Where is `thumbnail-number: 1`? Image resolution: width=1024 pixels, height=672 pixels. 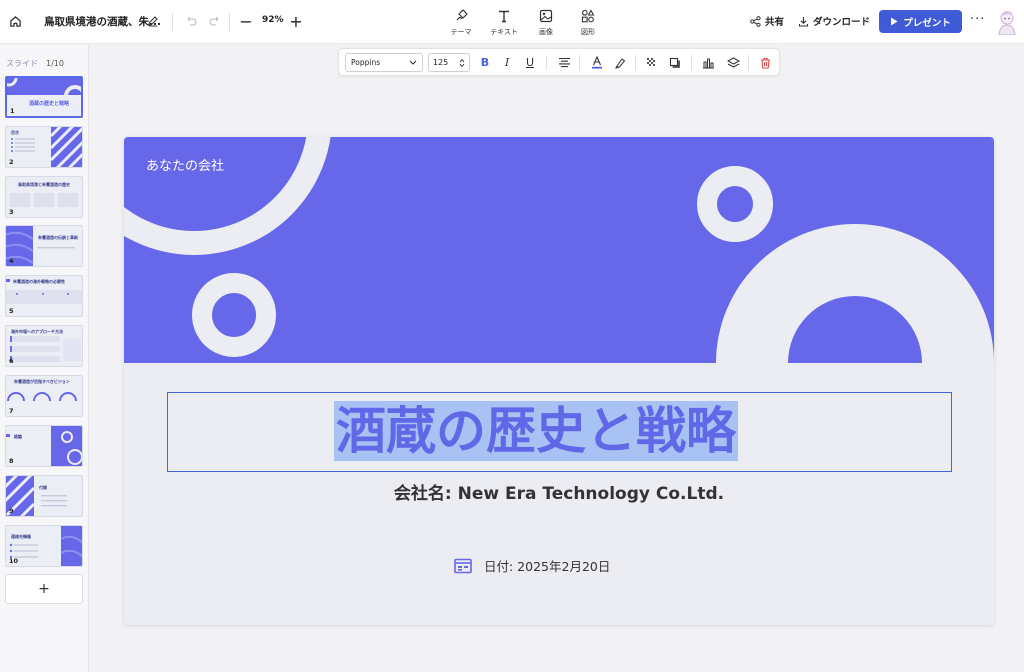 thumbnail-number: 1 is located at coordinates (12, 111).